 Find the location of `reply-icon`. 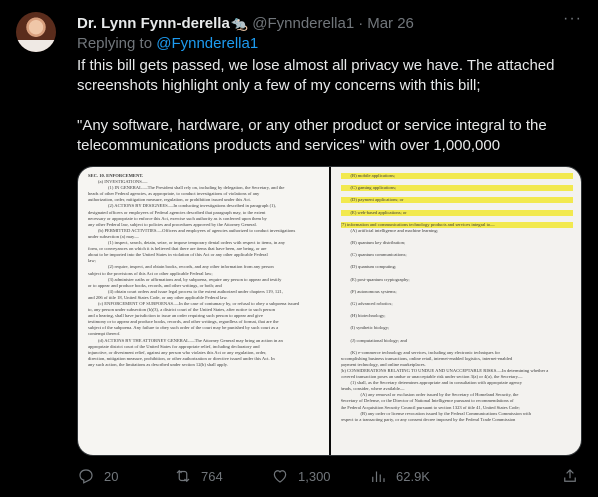

reply-icon is located at coordinates (86, 476).